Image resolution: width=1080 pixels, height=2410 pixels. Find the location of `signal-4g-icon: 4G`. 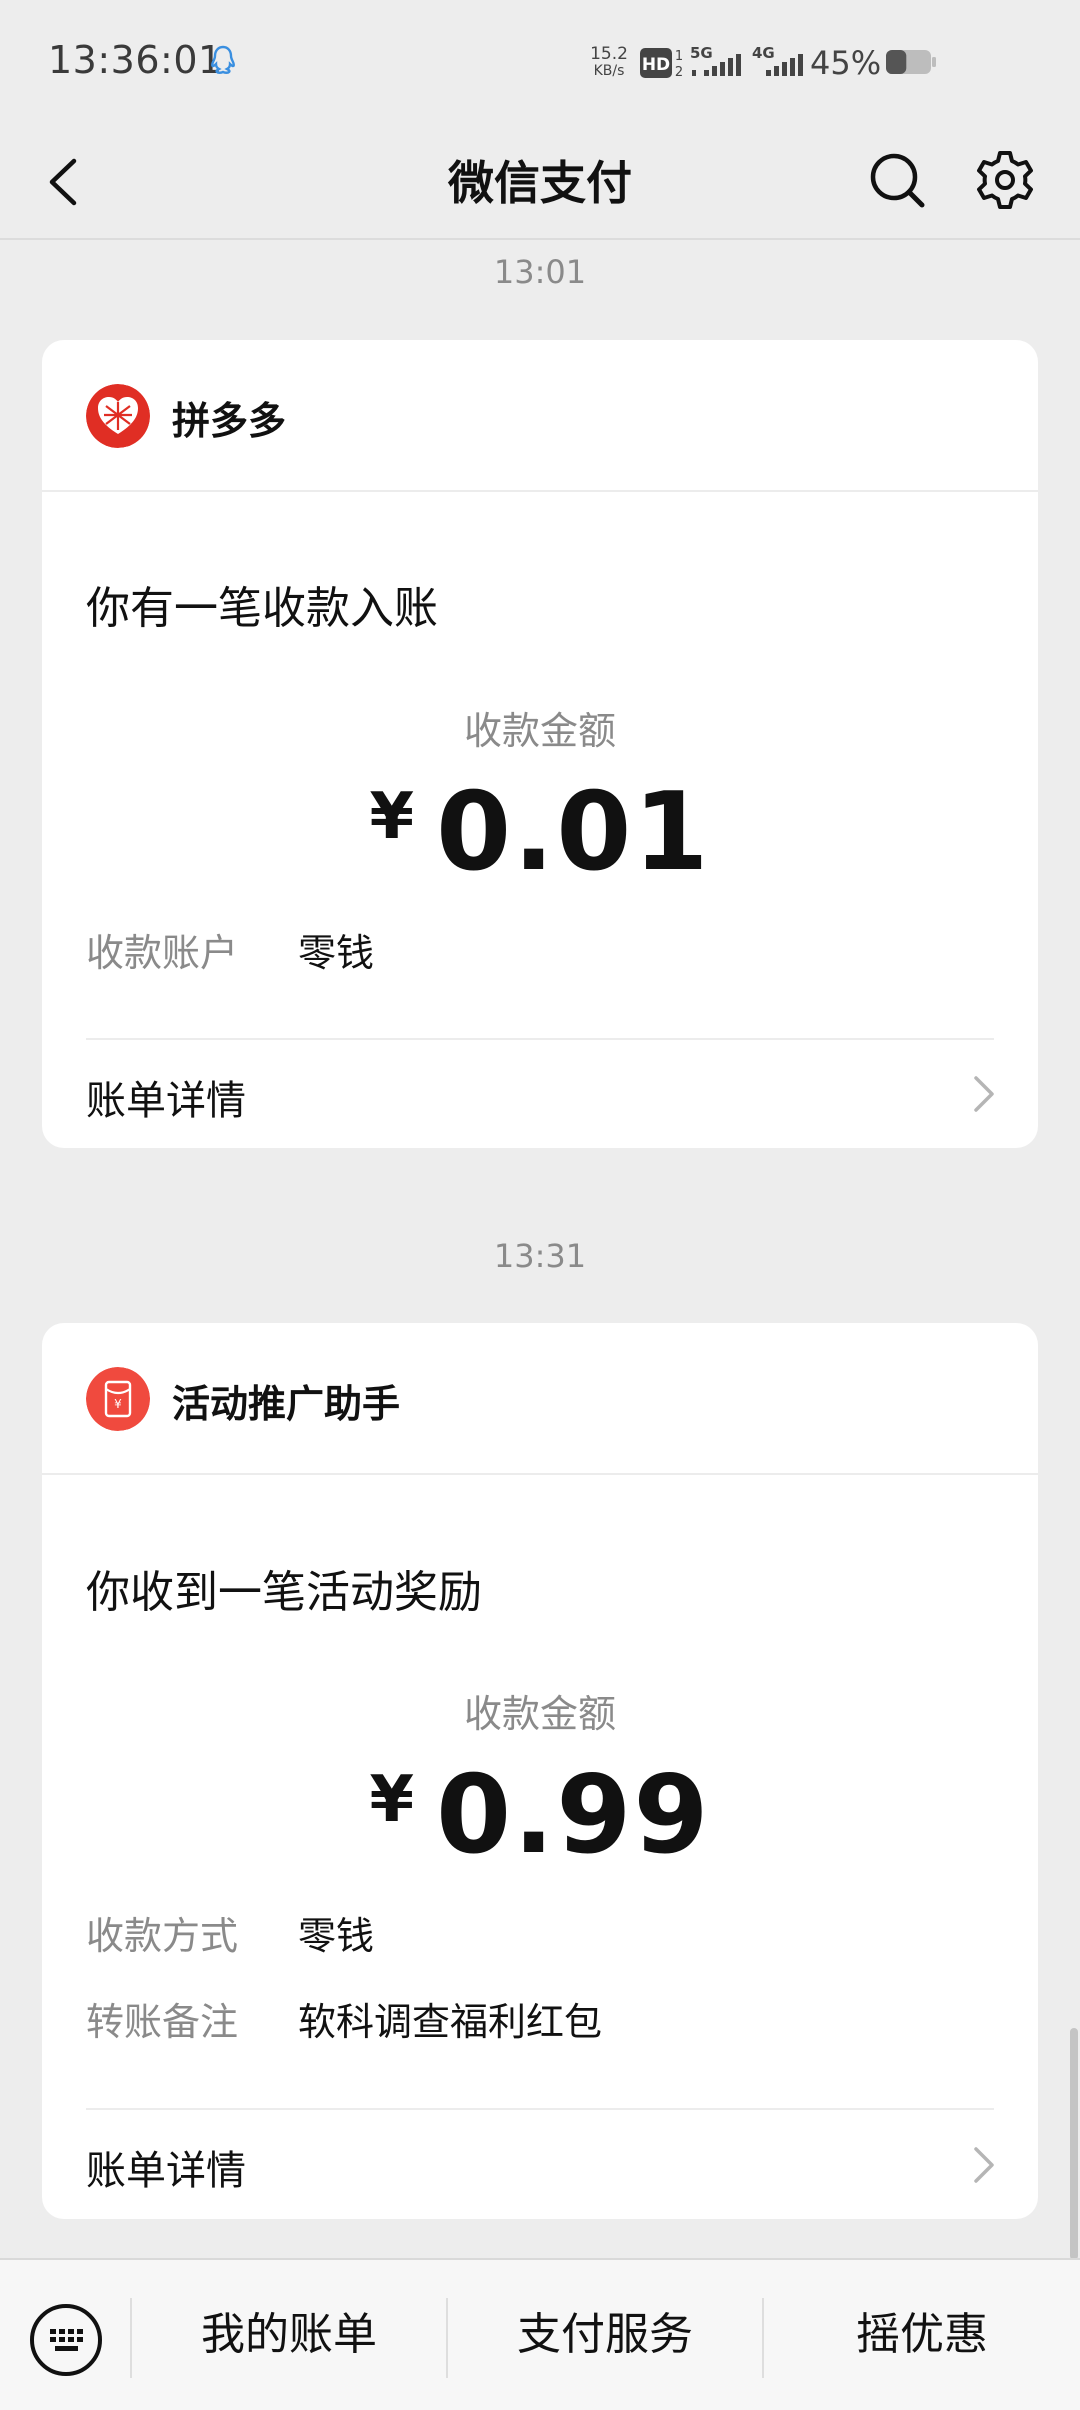

signal-4g-icon: 4G is located at coordinates (777, 60).